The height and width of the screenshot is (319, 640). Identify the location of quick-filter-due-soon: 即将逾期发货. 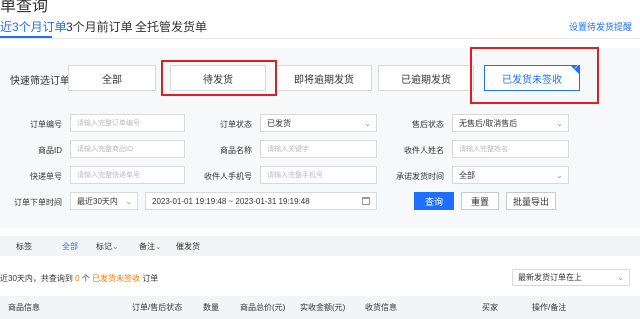
(324, 78).